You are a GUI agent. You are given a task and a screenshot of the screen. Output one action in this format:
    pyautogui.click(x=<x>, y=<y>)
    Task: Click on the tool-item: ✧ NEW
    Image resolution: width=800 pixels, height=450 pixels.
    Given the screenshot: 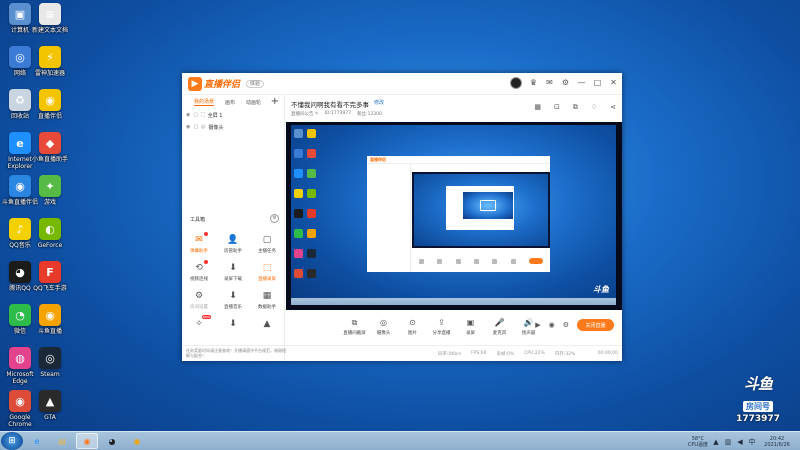 What is the action you would take?
    pyautogui.click(x=199, y=323)
    